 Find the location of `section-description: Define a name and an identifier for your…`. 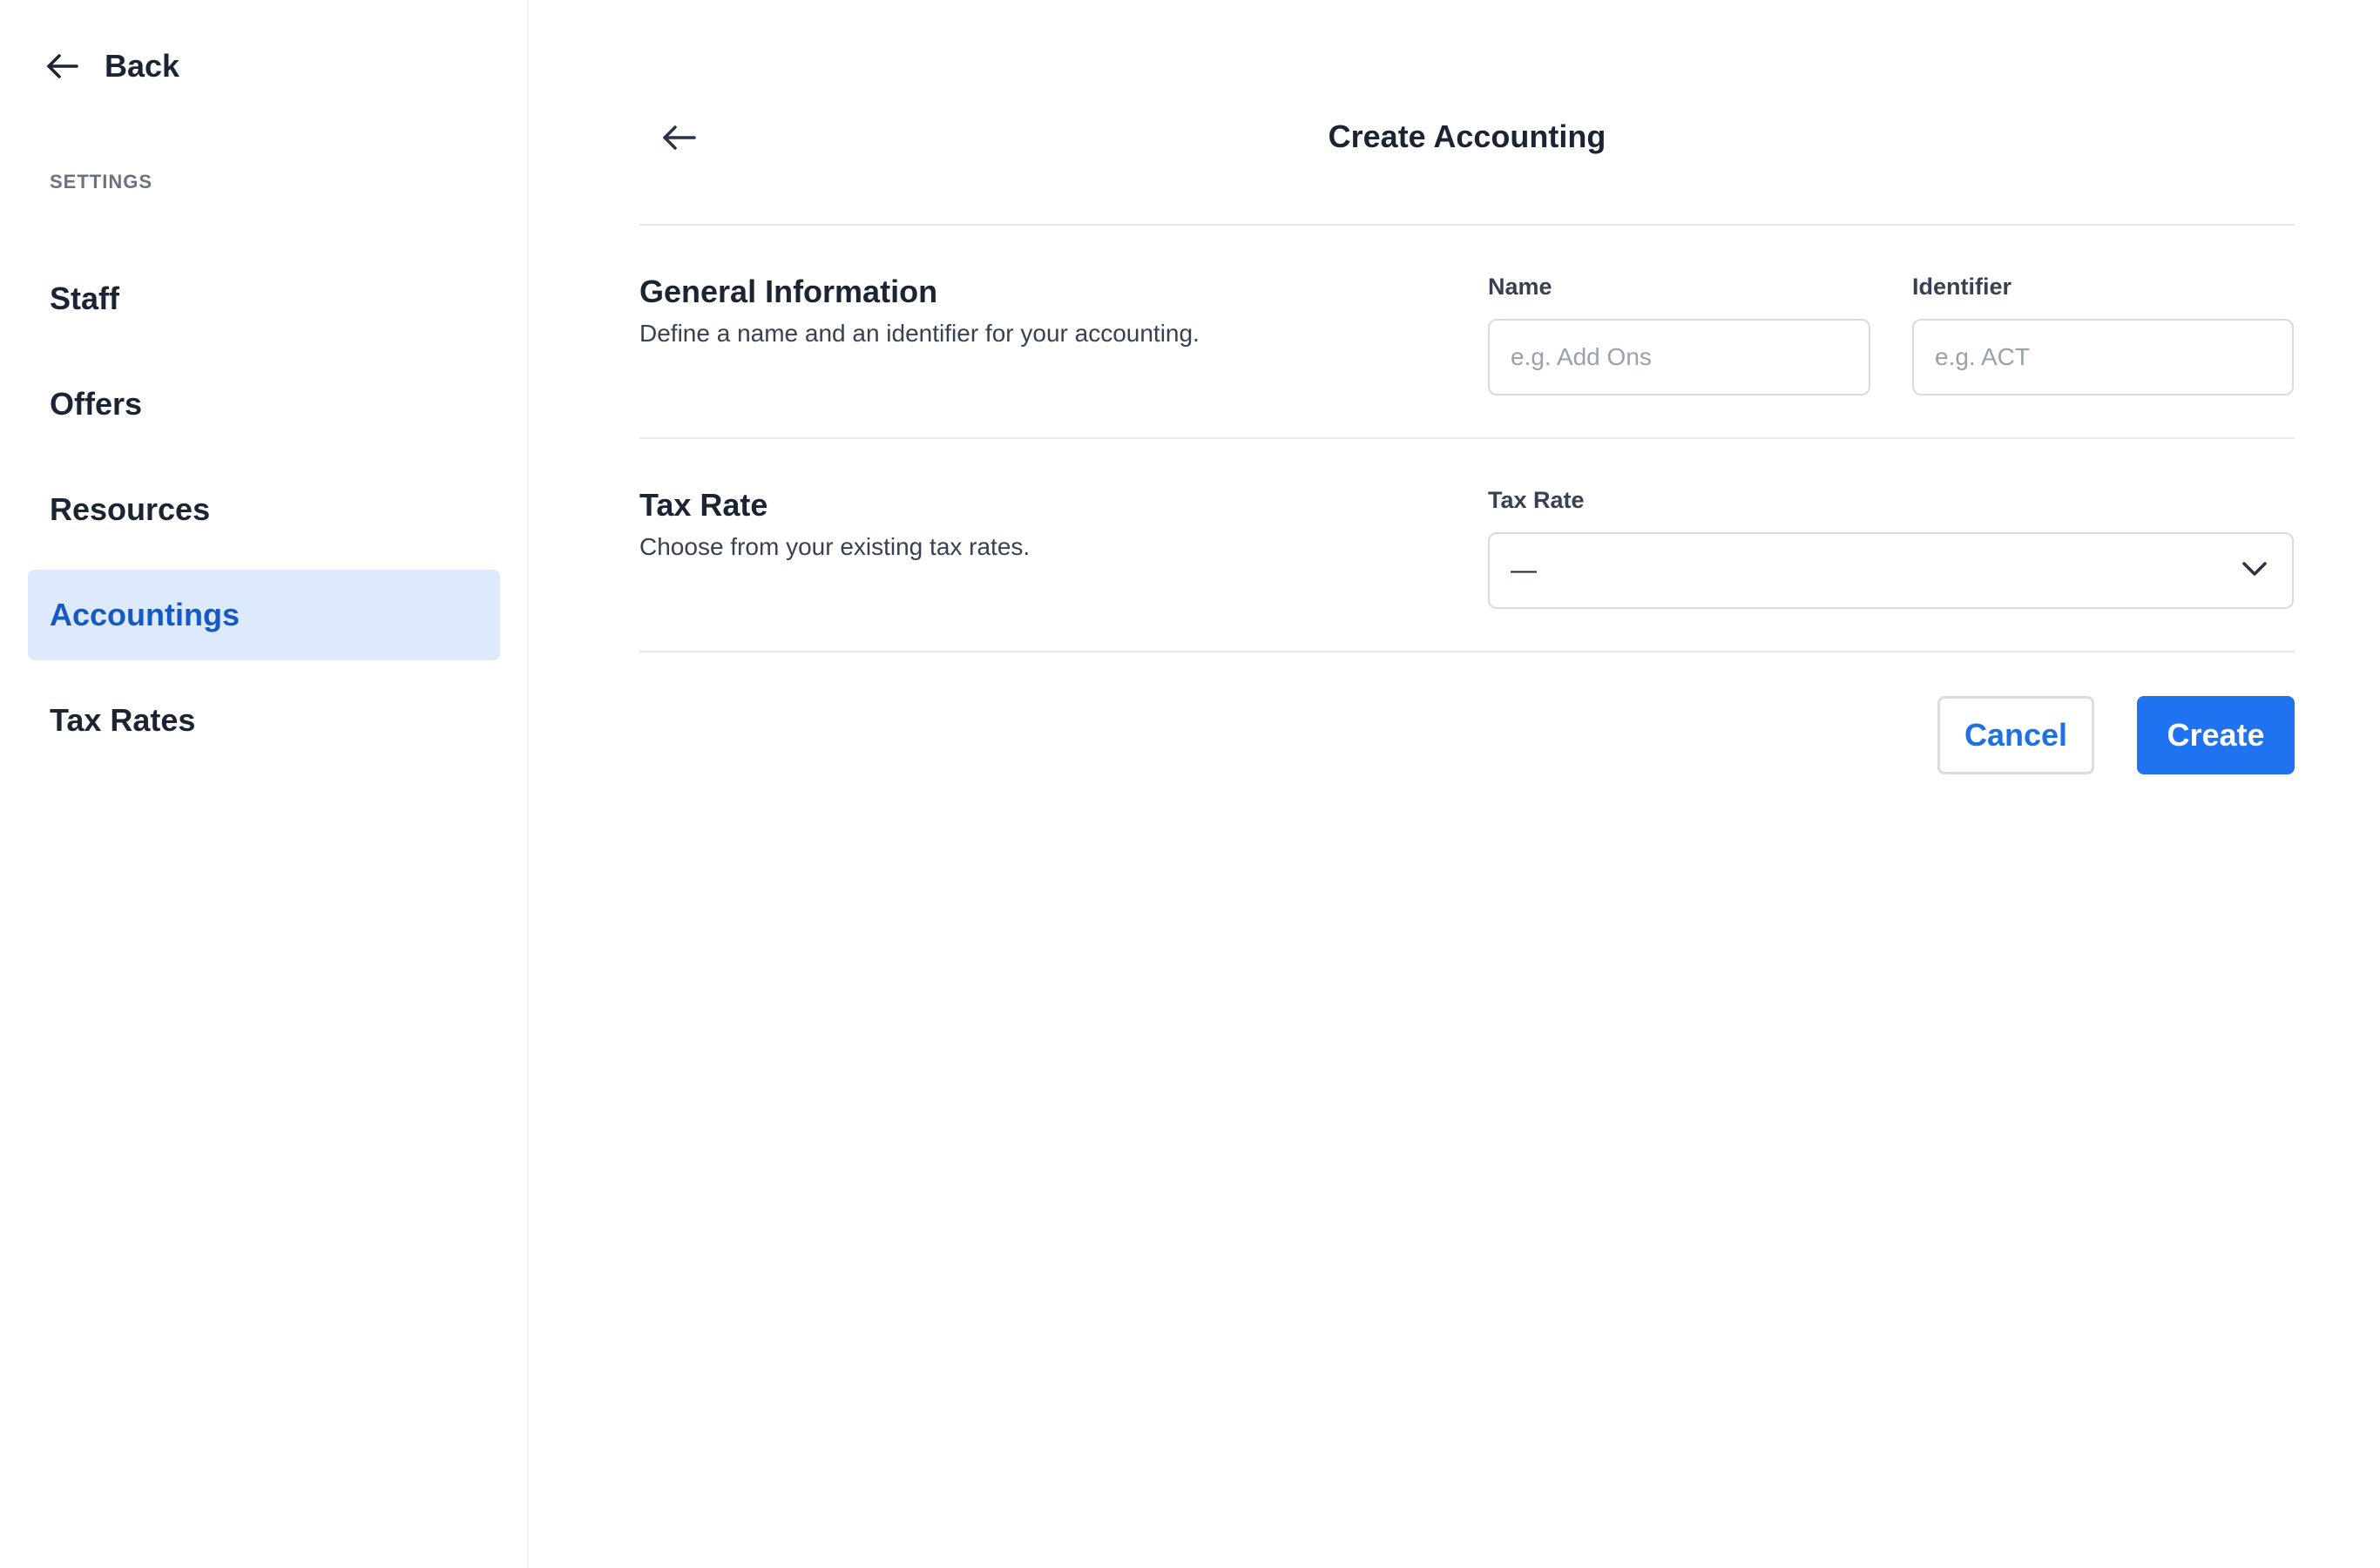

section-description: Define a name and an identifier for your… is located at coordinates (919, 334).